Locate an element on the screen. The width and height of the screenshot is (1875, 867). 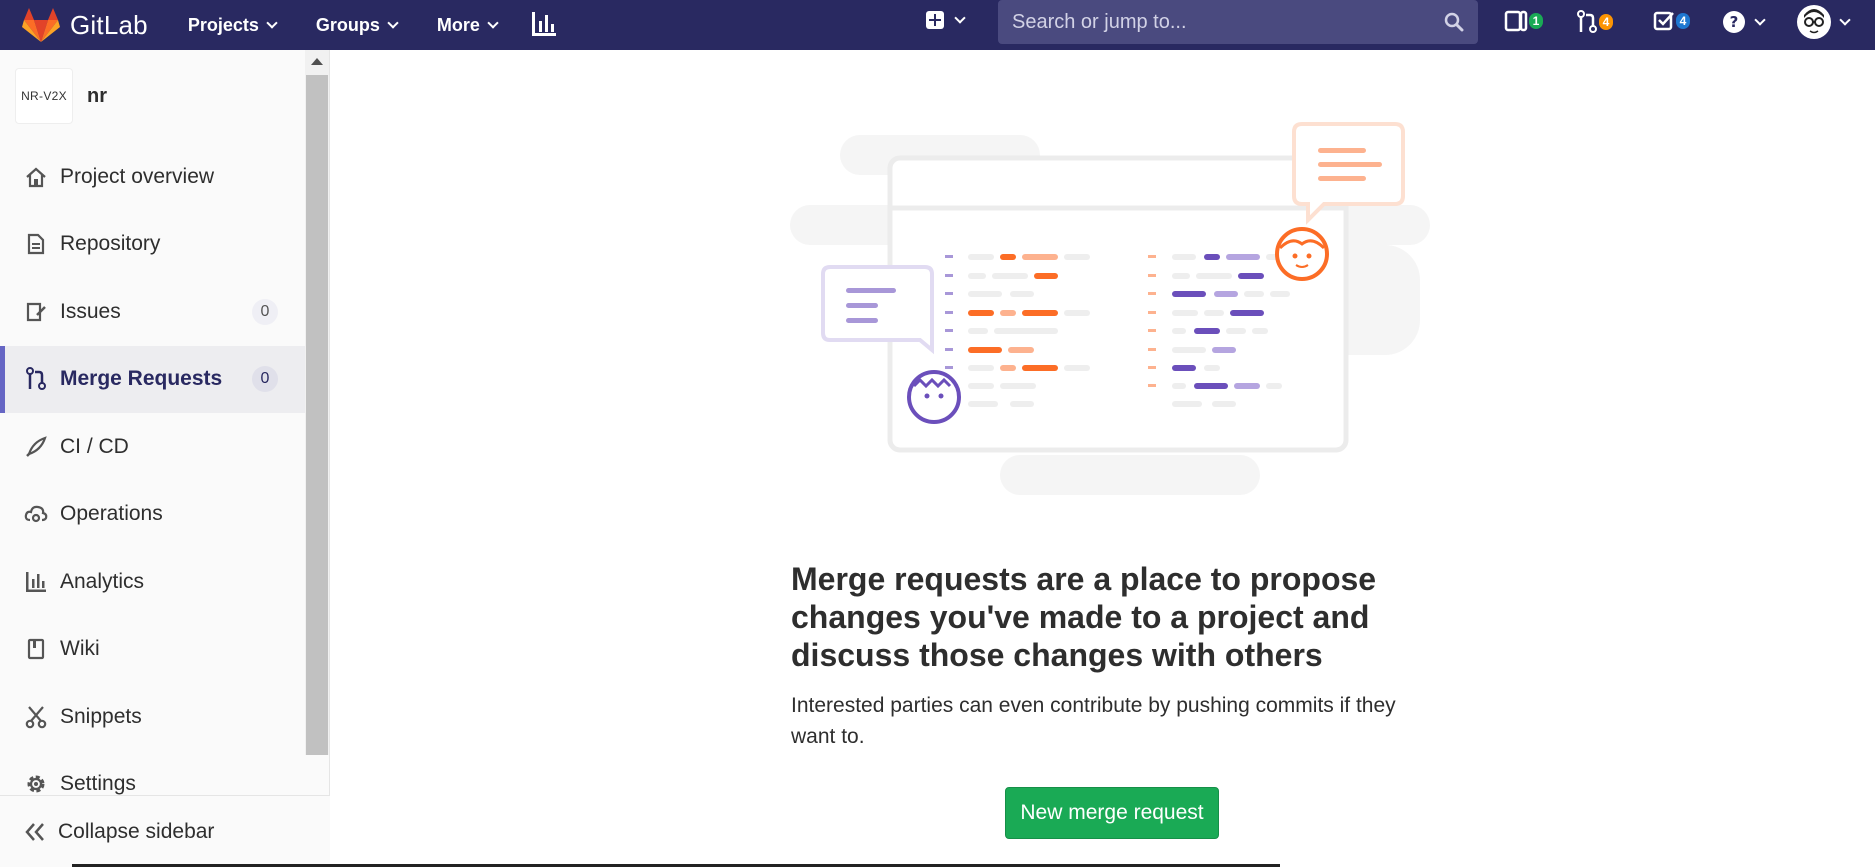
sidebar-item-label: Settings is located at coordinates (98, 784).